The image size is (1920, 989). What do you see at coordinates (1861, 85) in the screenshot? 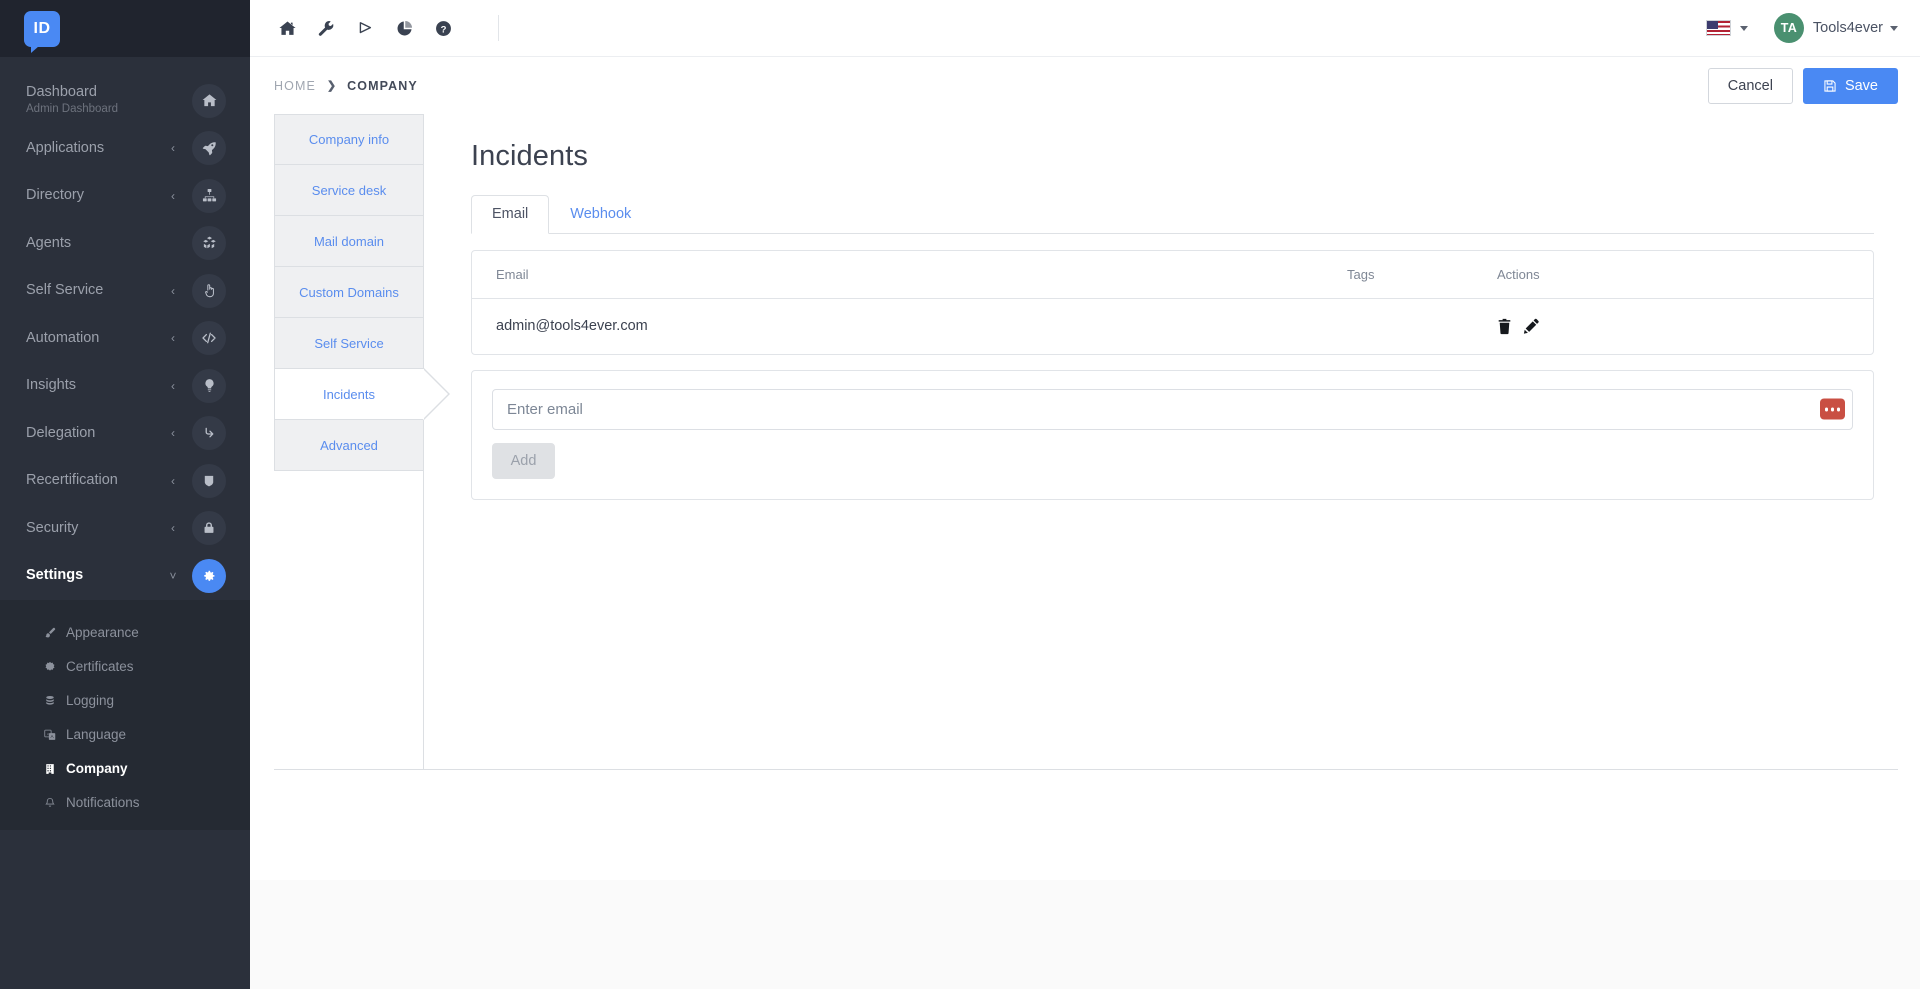
I see `save-button-label: Save` at bounding box center [1861, 85].